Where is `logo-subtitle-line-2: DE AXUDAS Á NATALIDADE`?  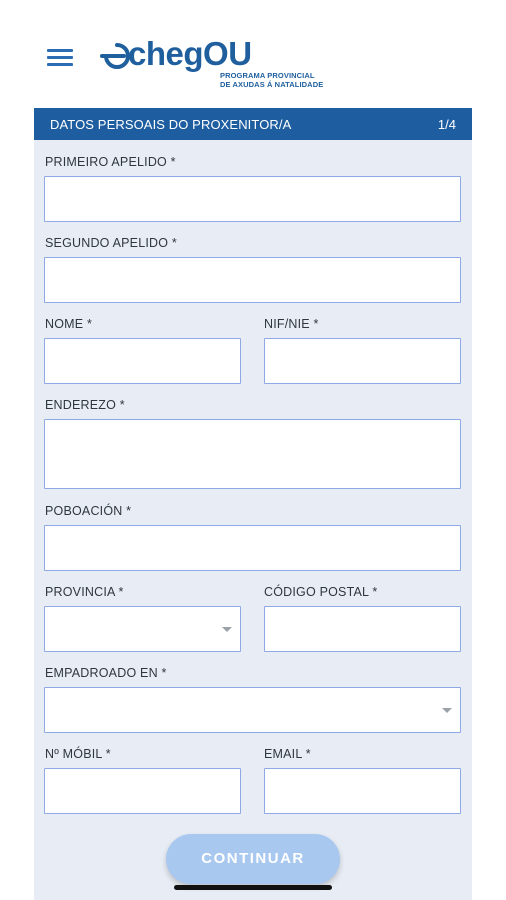 logo-subtitle-line-2: DE AXUDAS Á NATALIDADE is located at coordinates (272, 84).